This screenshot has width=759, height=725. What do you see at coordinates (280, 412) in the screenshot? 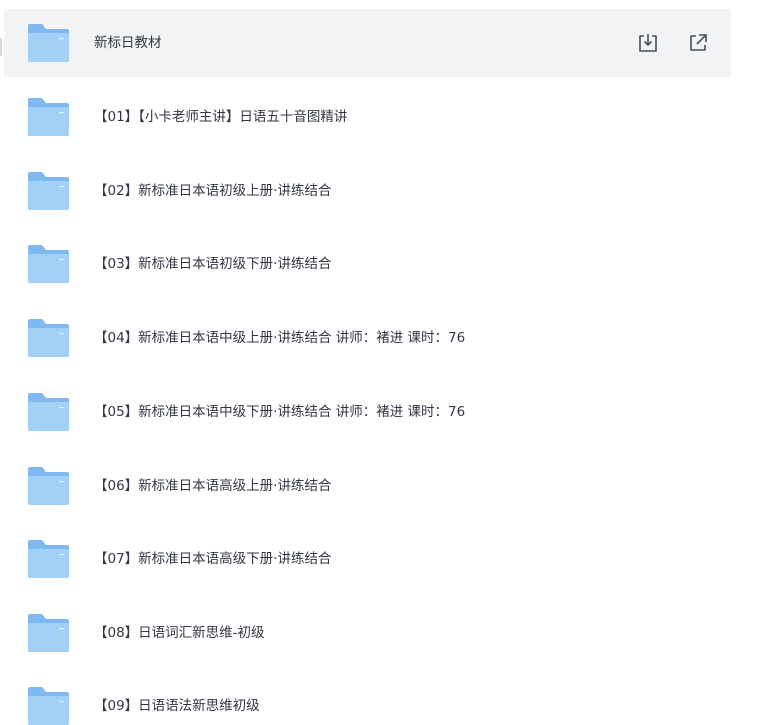
I see `folder-name: 【05】新标准日本语中级下册·讲练结合 讲师：褚进 课时：76` at bounding box center [280, 412].